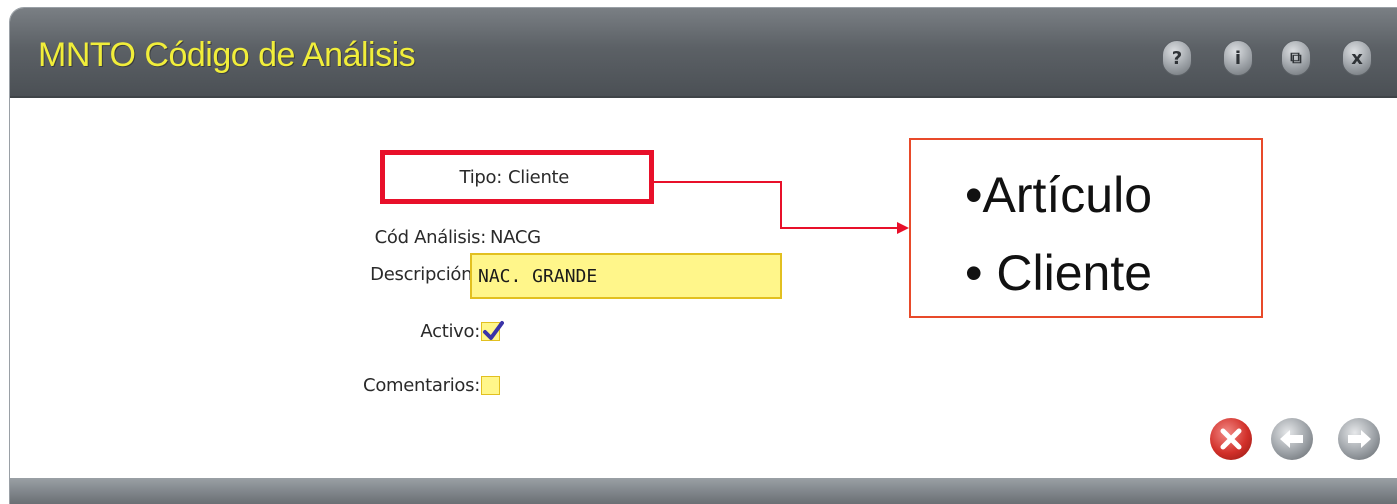 The width and height of the screenshot is (1397, 504). What do you see at coordinates (1086, 228) in the screenshot?
I see `tipo-options-callout: •Artículo • Cliente` at bounding box center [1086, 228].